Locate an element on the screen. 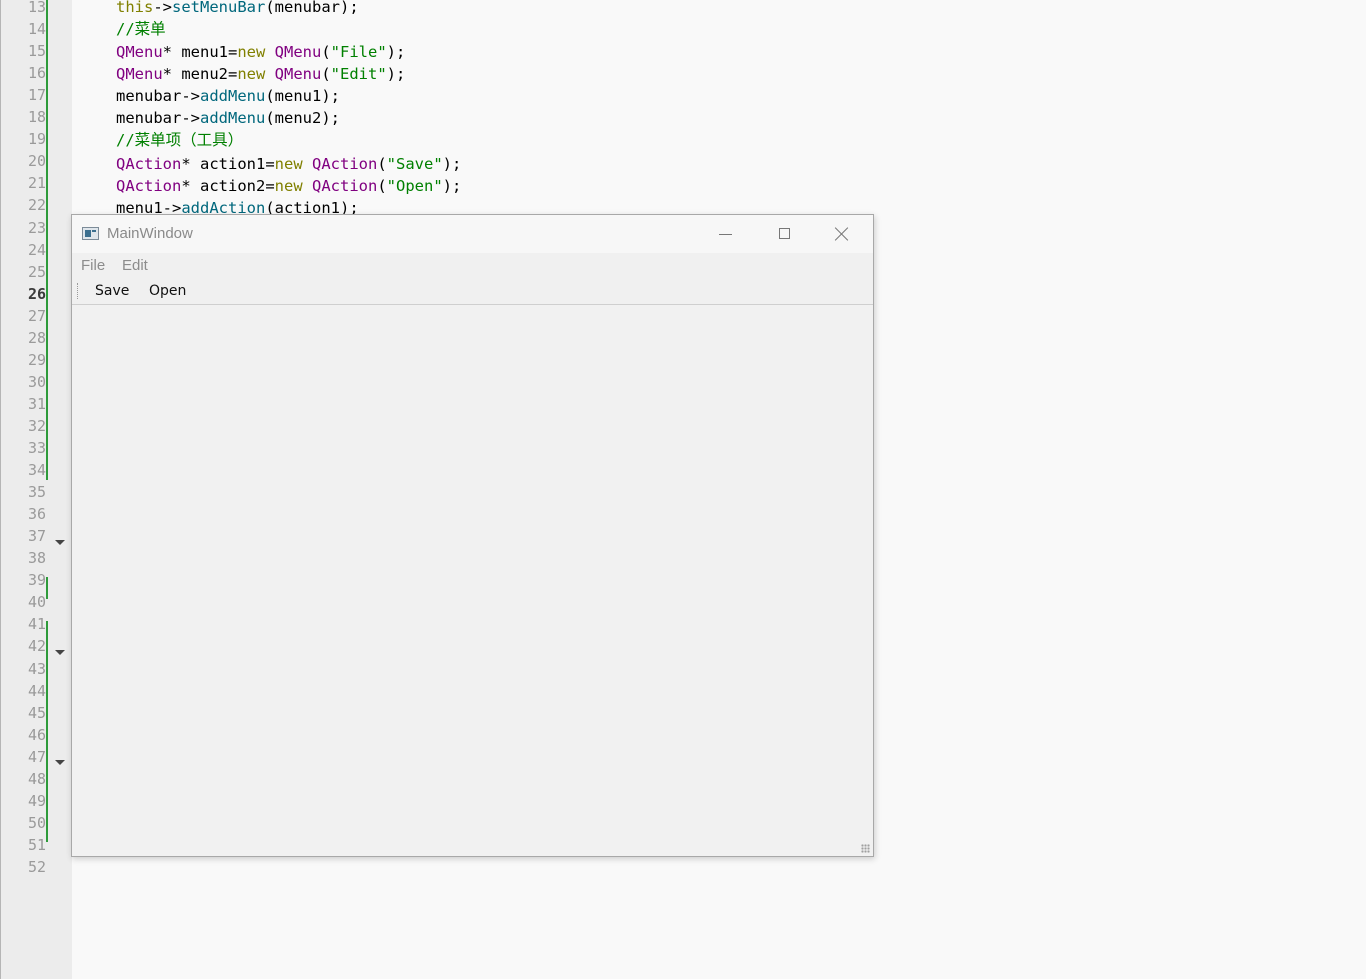 This screenshot has height=979, width=1366. line-number: 29 is located at coordinates (36, 359).